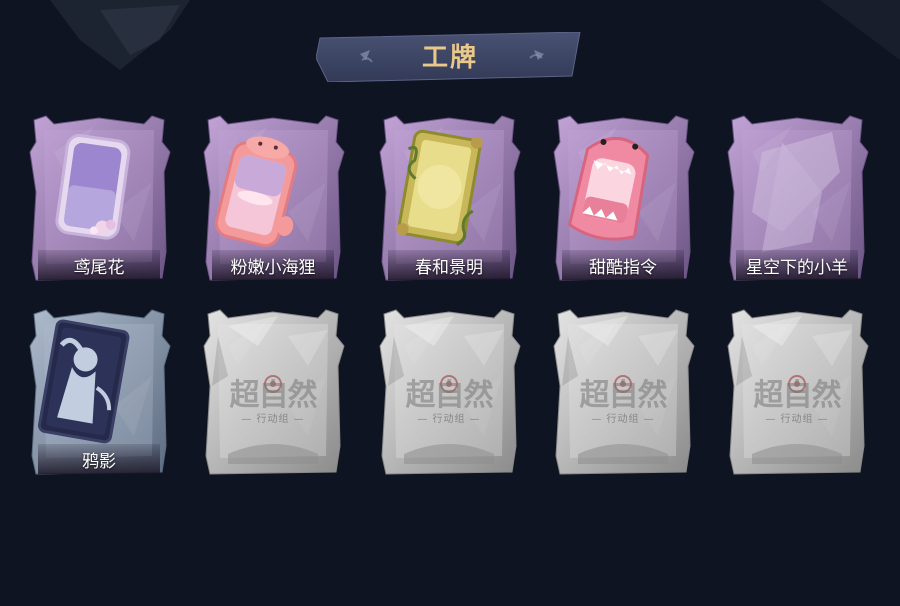 Image resolution: width=900 pixels, height=606 pixels. What do you see at coordinates (797, 198) in the screenshot?
I see `badge-card: 星空下的小羊` at bounding box center [797, 198].